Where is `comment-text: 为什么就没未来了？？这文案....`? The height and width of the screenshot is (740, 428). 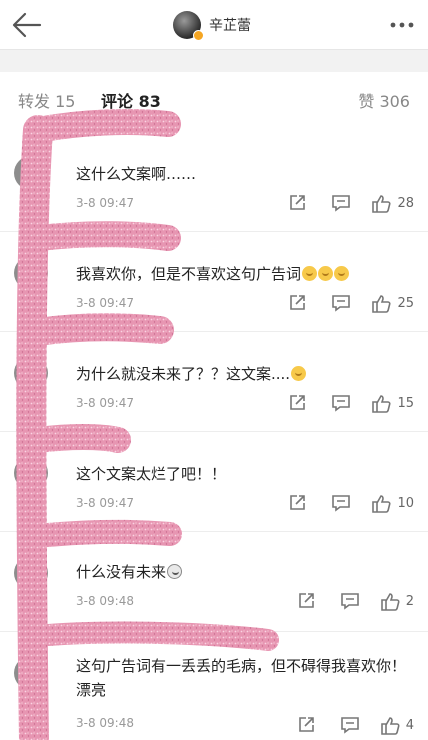 comment-text: 为什么就没未来了？？这文案.... is located at coordinates (245, 374).